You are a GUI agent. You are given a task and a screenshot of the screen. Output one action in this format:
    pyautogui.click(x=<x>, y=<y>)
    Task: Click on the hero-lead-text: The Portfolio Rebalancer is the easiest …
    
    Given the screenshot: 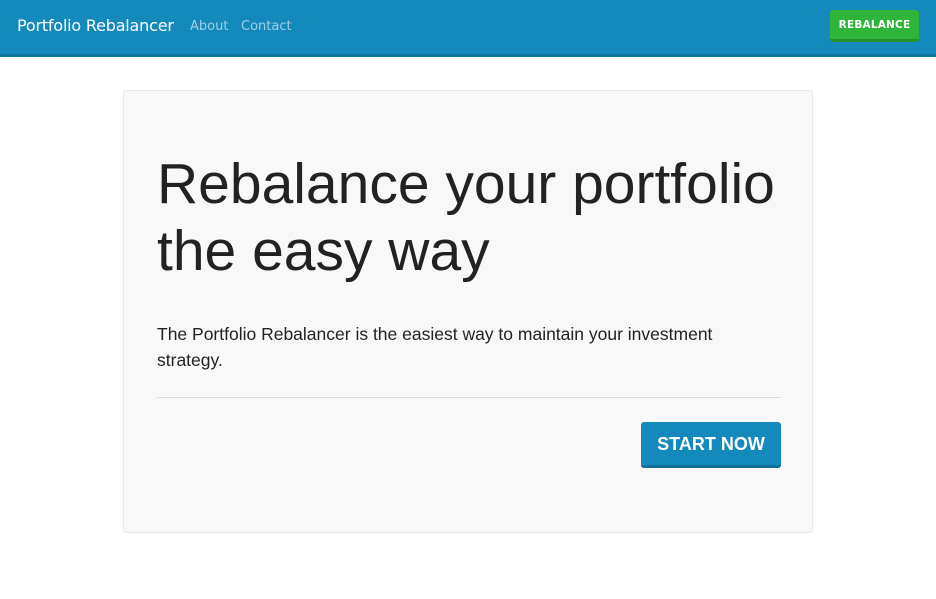 What is the action you would take?
    pyautogui.click(x=435, y=347)
    